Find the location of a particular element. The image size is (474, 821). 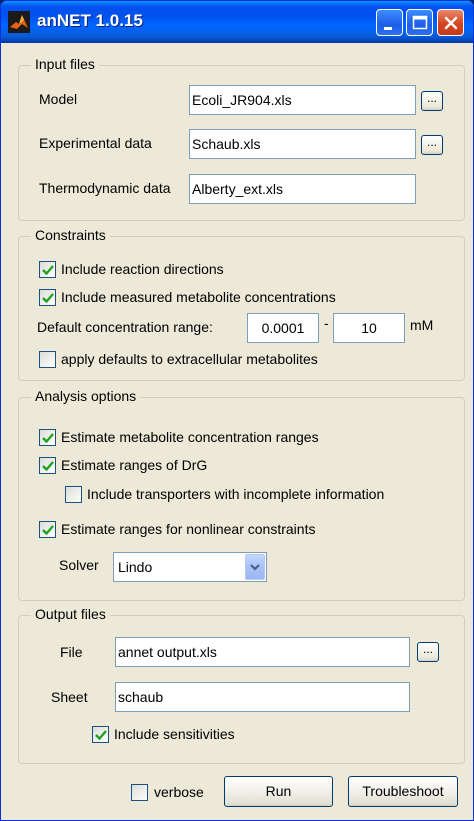

maximize-button is located at coordinates (419, 22).